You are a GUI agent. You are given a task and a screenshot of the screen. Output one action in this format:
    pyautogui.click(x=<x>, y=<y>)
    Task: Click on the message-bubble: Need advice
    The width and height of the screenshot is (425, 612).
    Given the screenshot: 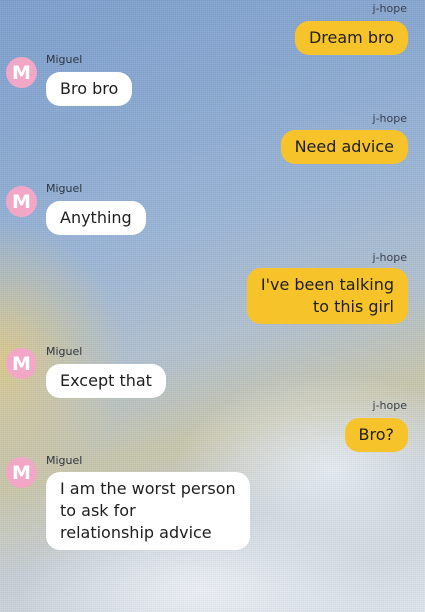 What is the action you would take?
    pyautogui.click(x=344, y=147)
    